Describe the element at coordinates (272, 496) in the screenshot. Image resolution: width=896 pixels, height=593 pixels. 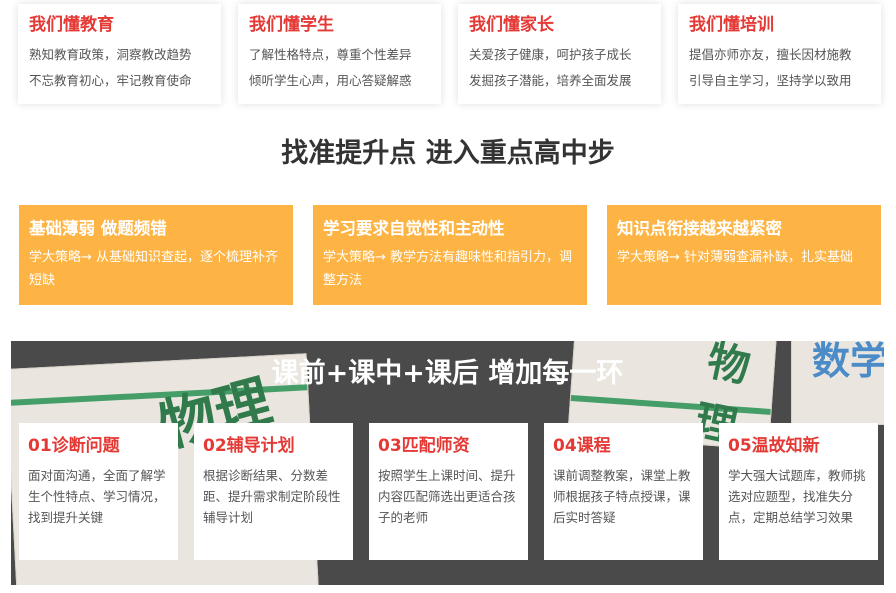
I see `step-desc: 根据诊断结果、分数差距、提升需求制定阶段性辅导计划` at that location.